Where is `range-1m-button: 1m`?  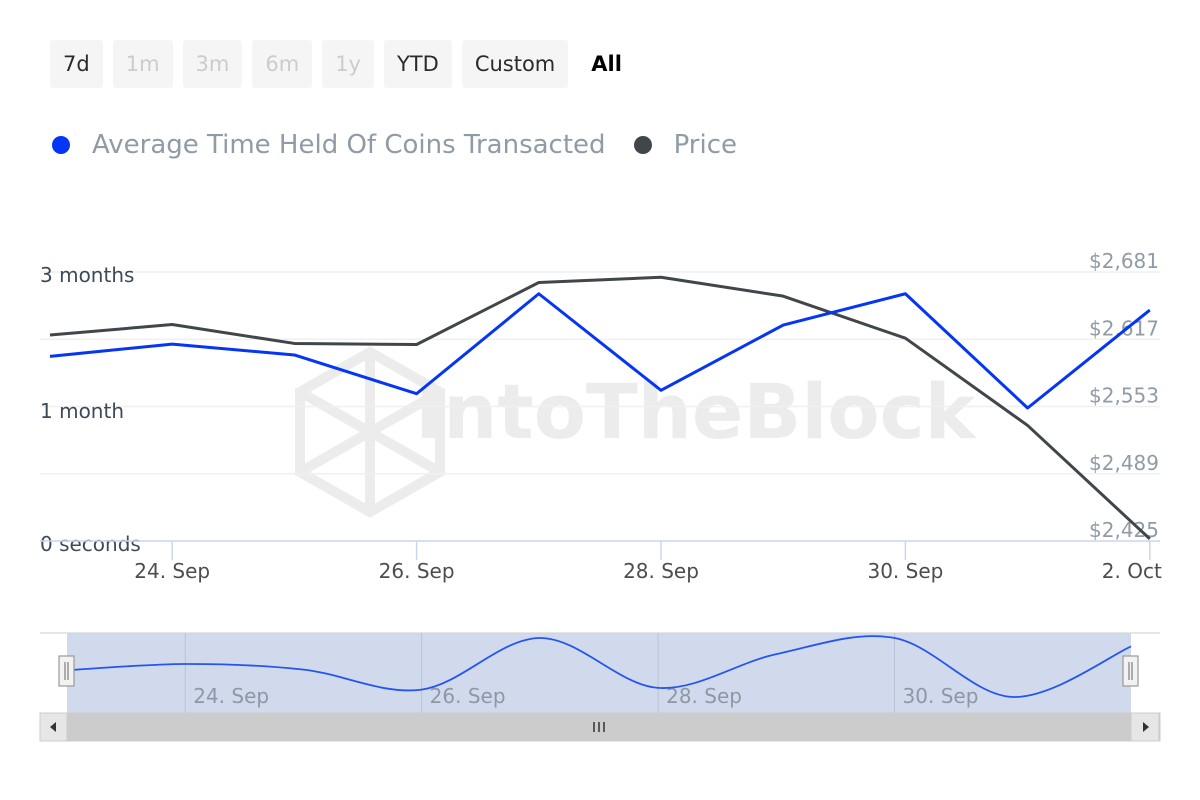
range-1m-button: 1m is located at coordinates (142, 64).